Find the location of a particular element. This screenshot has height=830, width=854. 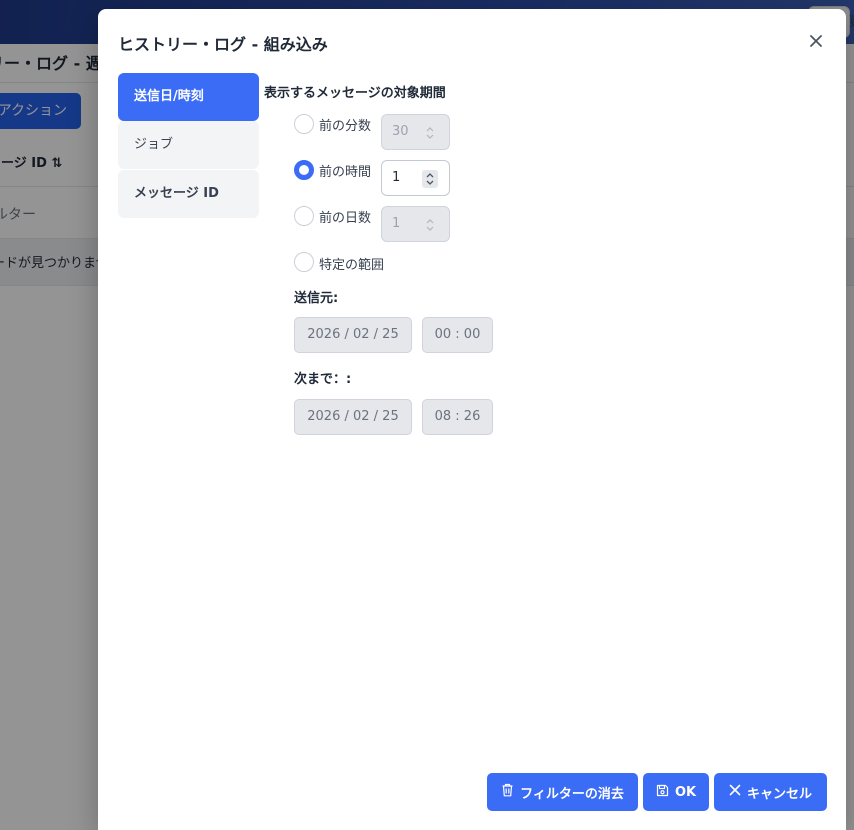

radio-previous-days is located at coordinates (304, 216).